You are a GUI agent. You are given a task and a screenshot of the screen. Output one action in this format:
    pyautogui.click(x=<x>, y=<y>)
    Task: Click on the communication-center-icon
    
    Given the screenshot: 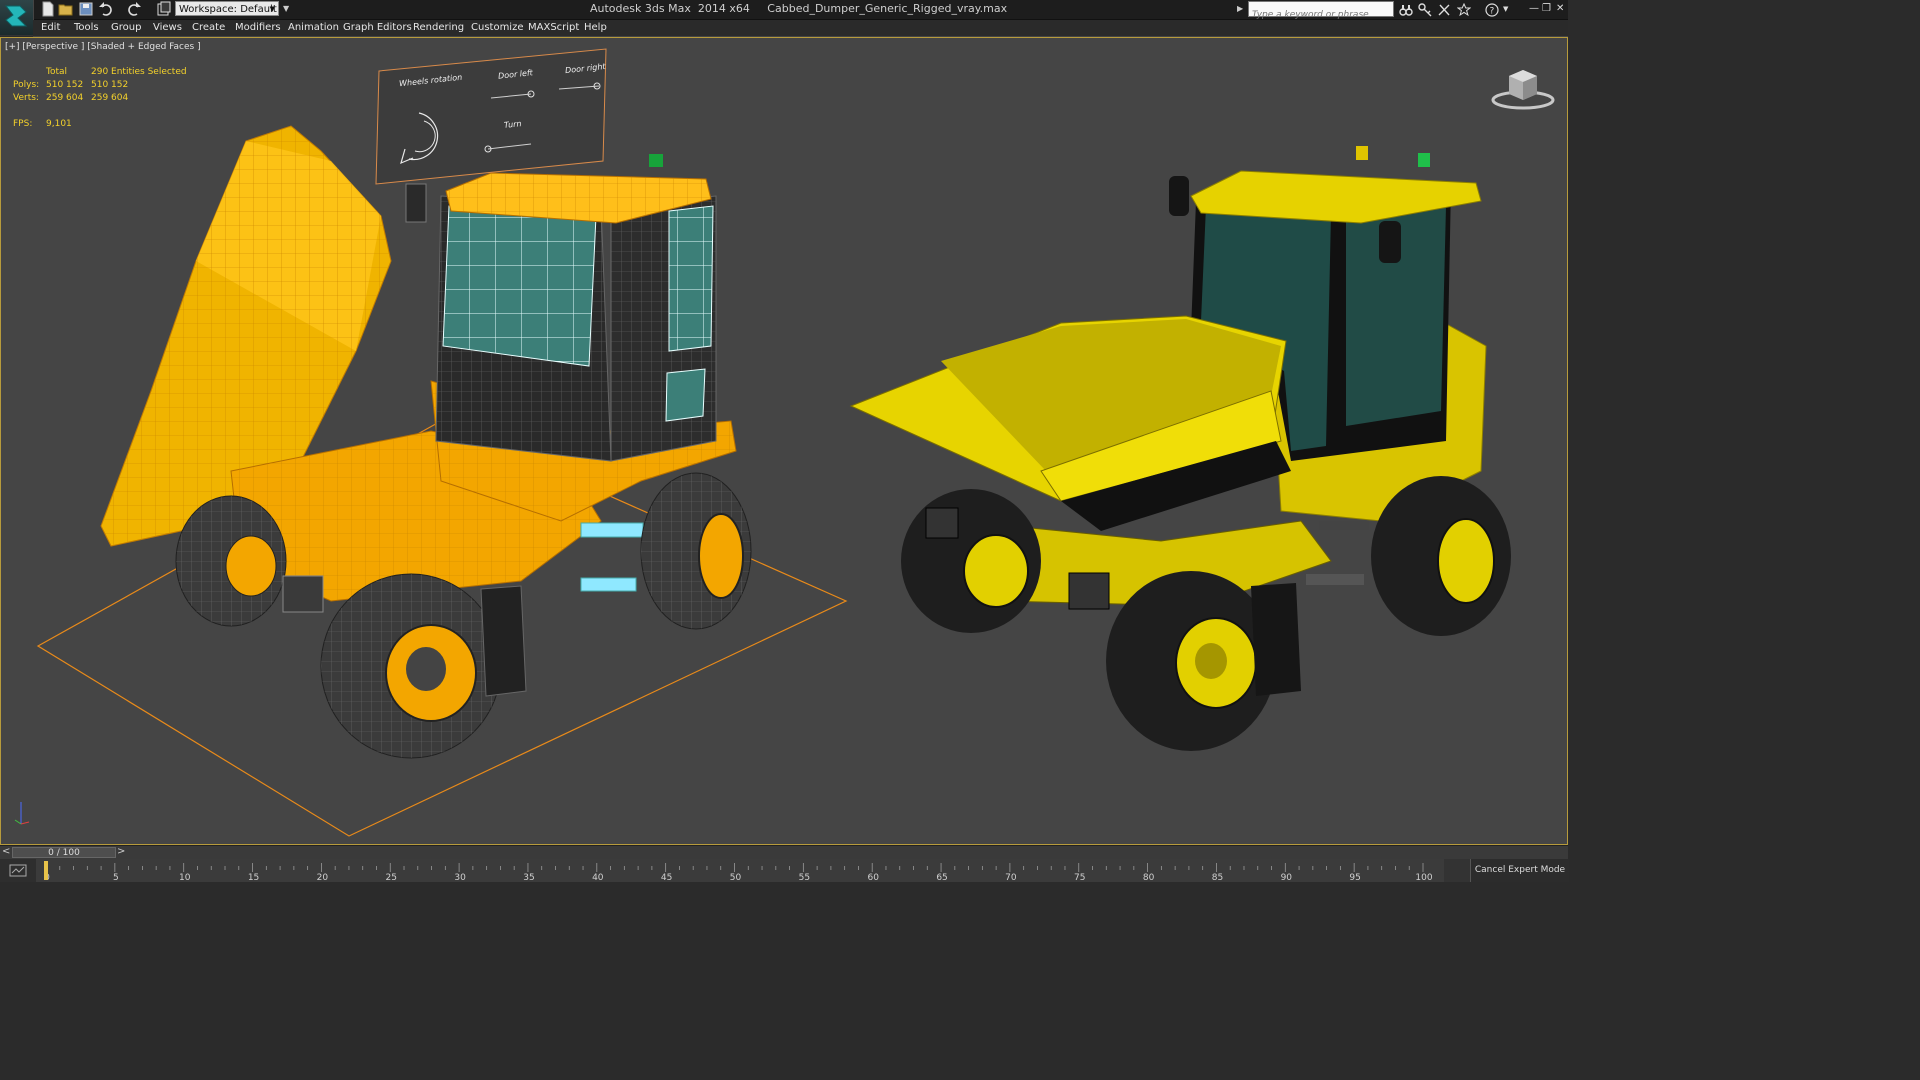 What is the action you would take?
    pyautogui.click(x=1444, y=9)
    